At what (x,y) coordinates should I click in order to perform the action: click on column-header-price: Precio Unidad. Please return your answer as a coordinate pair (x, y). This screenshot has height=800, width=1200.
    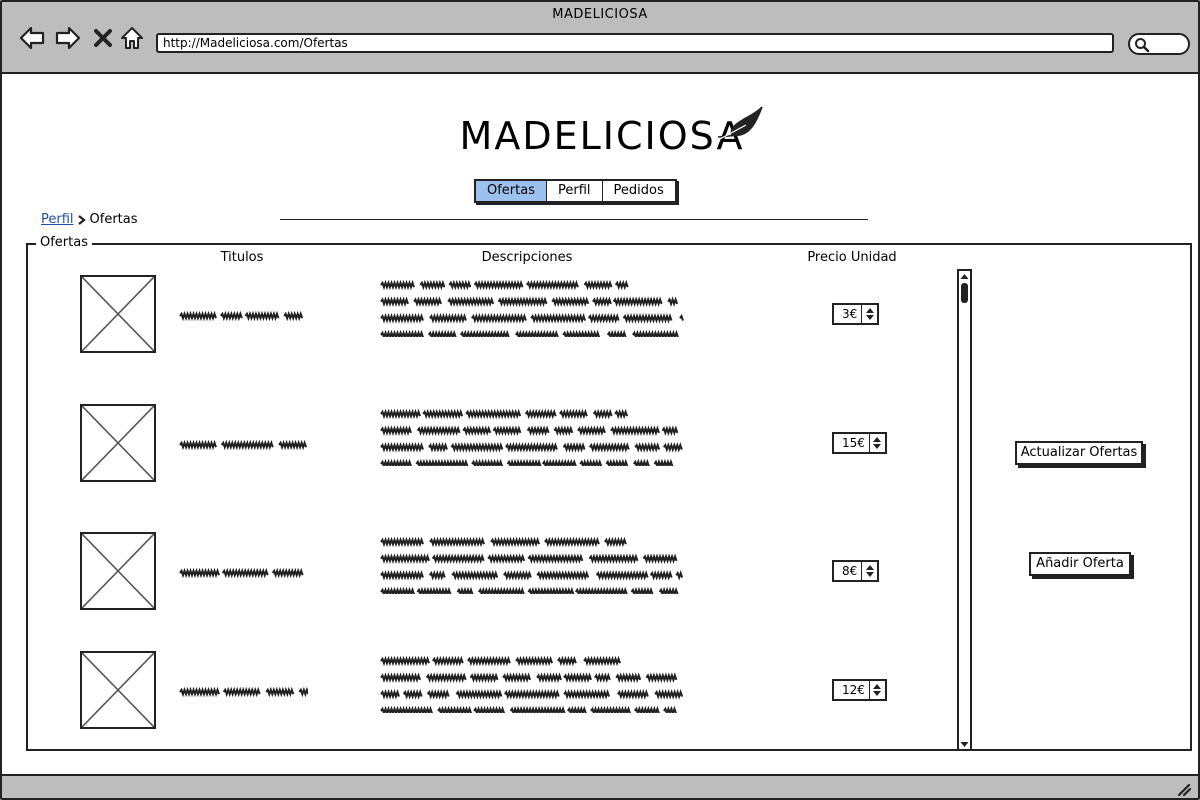
    Looking at the image, I should click on (852, 257).